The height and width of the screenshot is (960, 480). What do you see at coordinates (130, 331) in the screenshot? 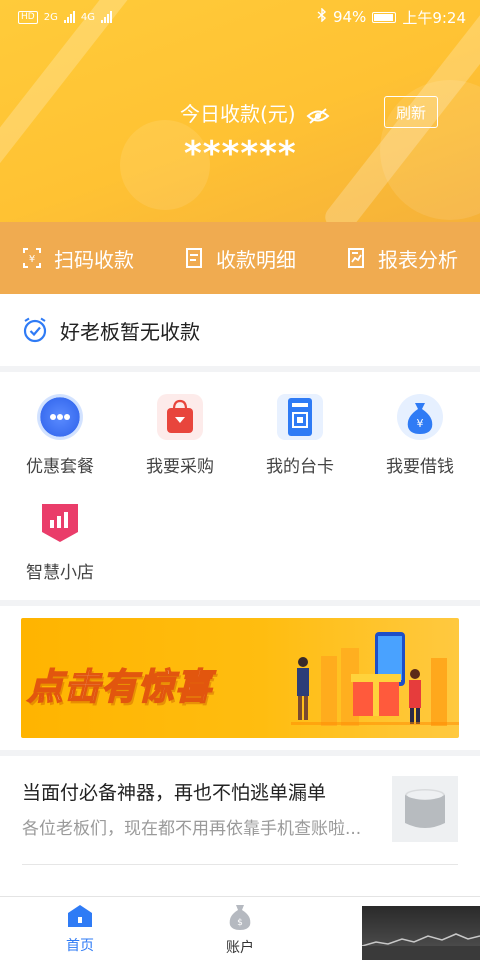
I see `notice-text: 好老板暂无收款` at bounding box center [130, 331].